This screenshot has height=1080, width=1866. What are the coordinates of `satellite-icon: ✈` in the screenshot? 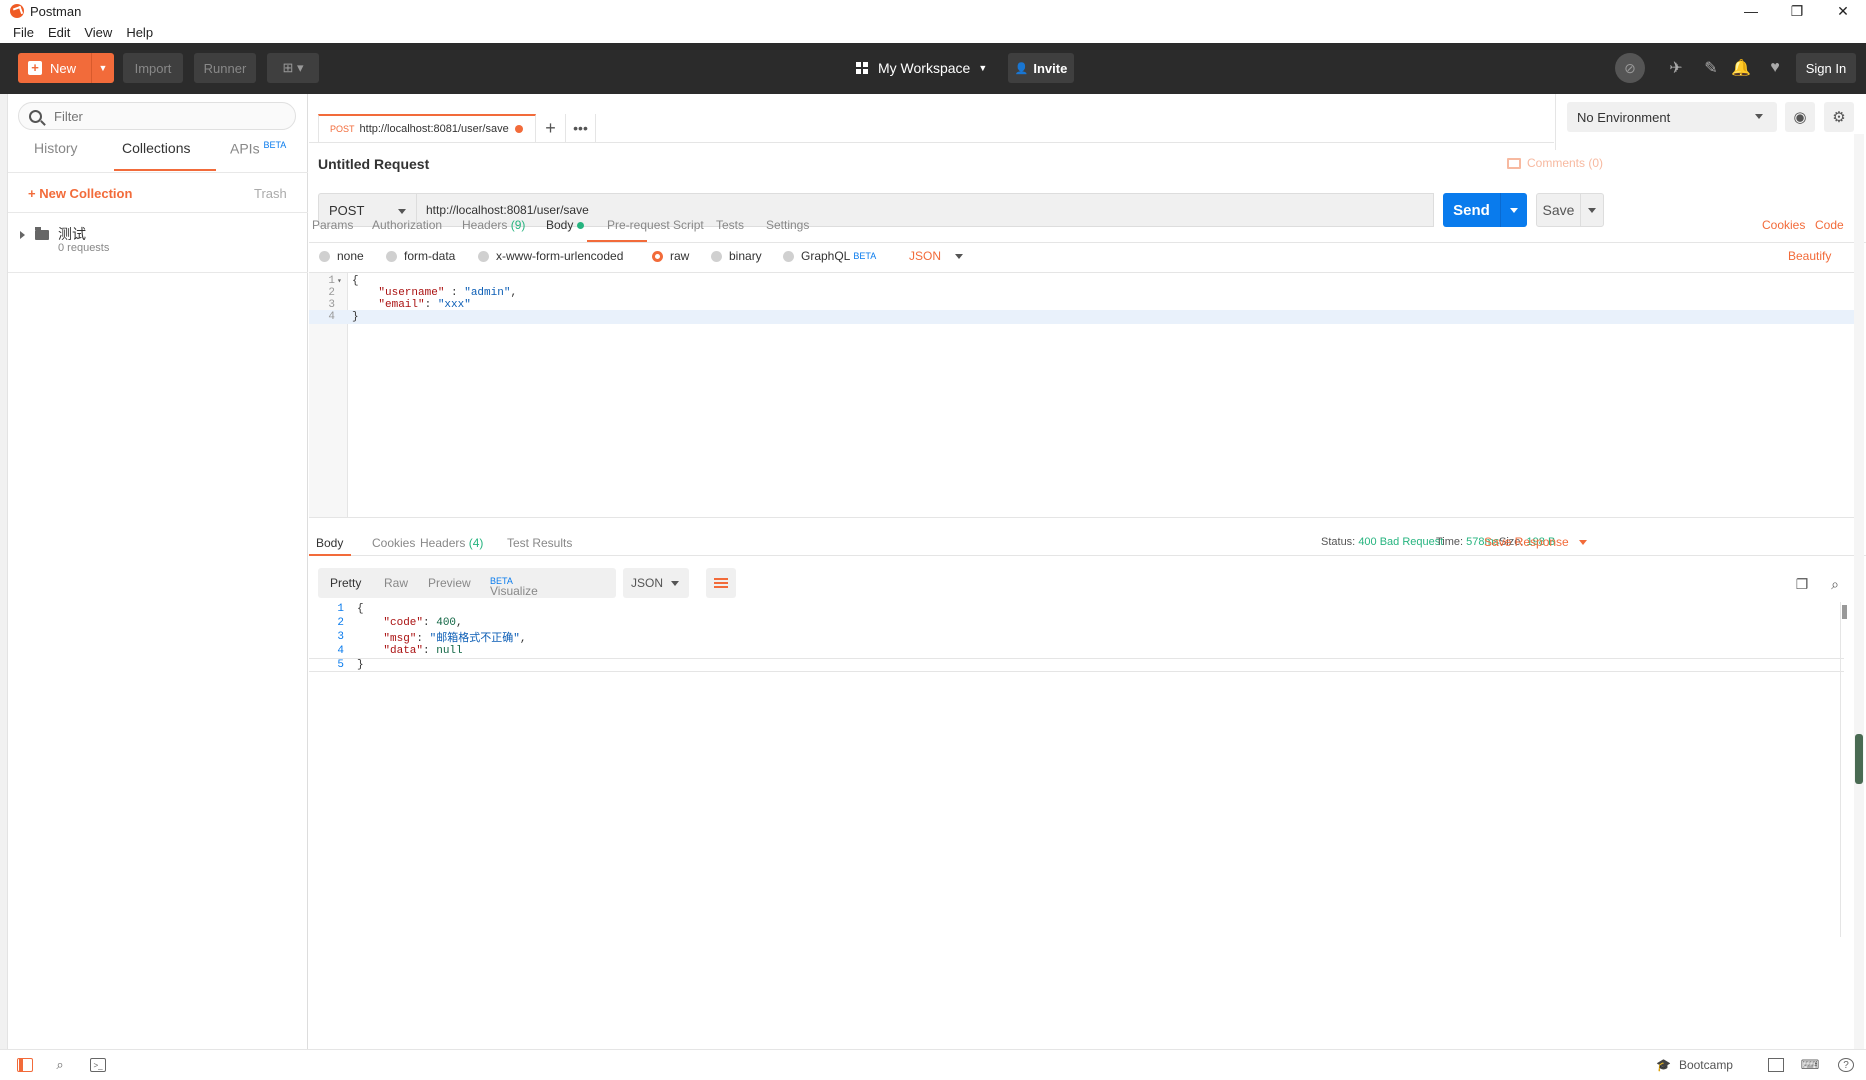 It's located at (1676, 68).